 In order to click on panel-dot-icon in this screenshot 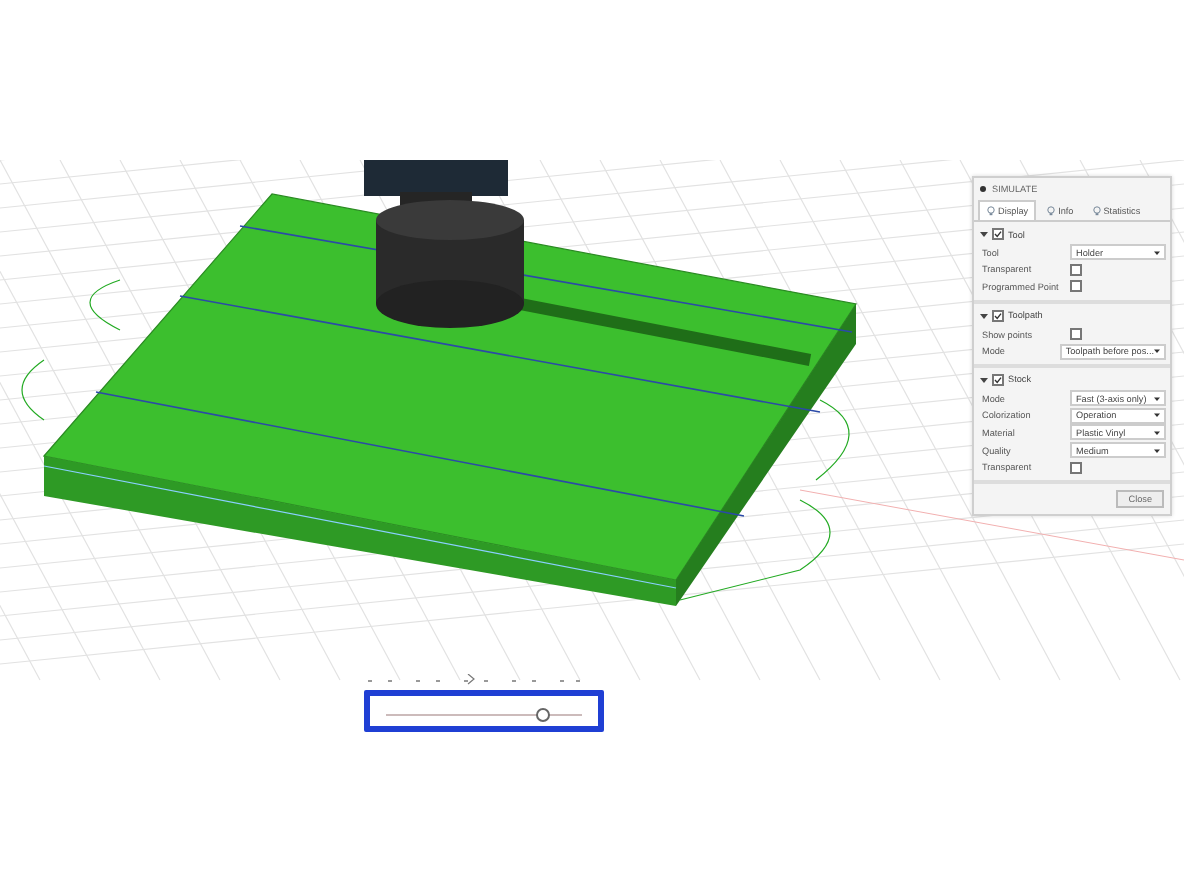, I will do `click(983, 189)`.